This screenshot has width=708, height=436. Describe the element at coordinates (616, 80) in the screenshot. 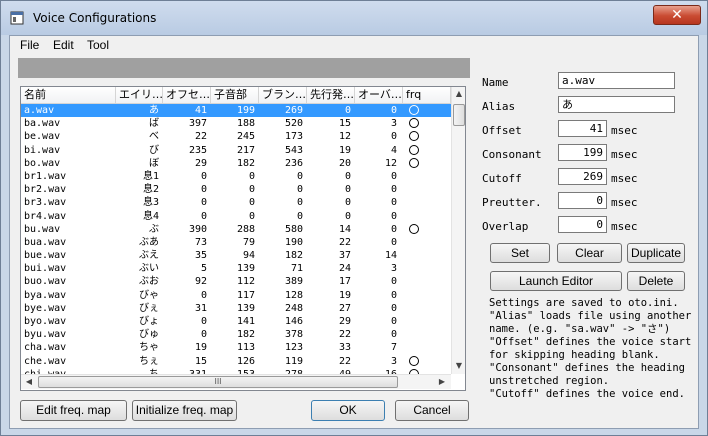

I see `name-field: a.wav` at that location.